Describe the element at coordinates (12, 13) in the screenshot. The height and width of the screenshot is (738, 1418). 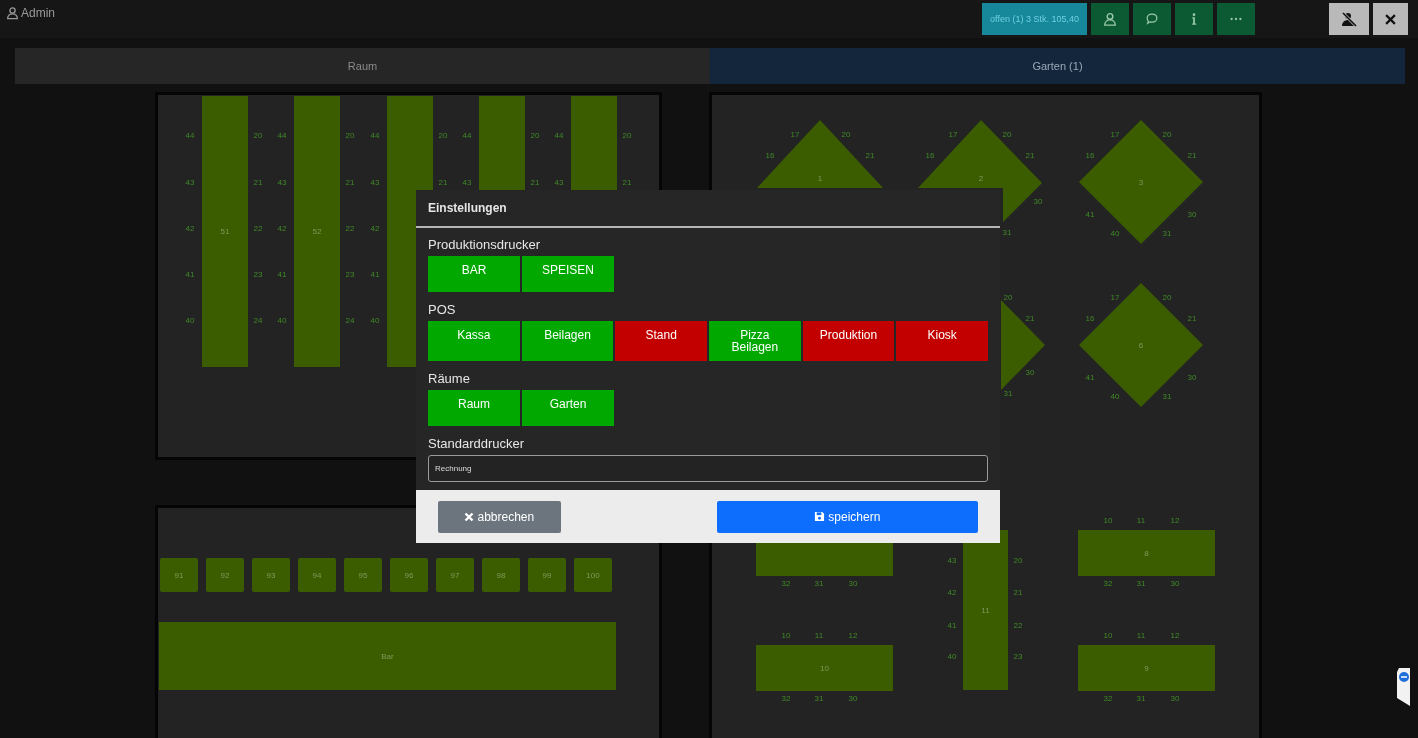
I see `user-icon` at that location.